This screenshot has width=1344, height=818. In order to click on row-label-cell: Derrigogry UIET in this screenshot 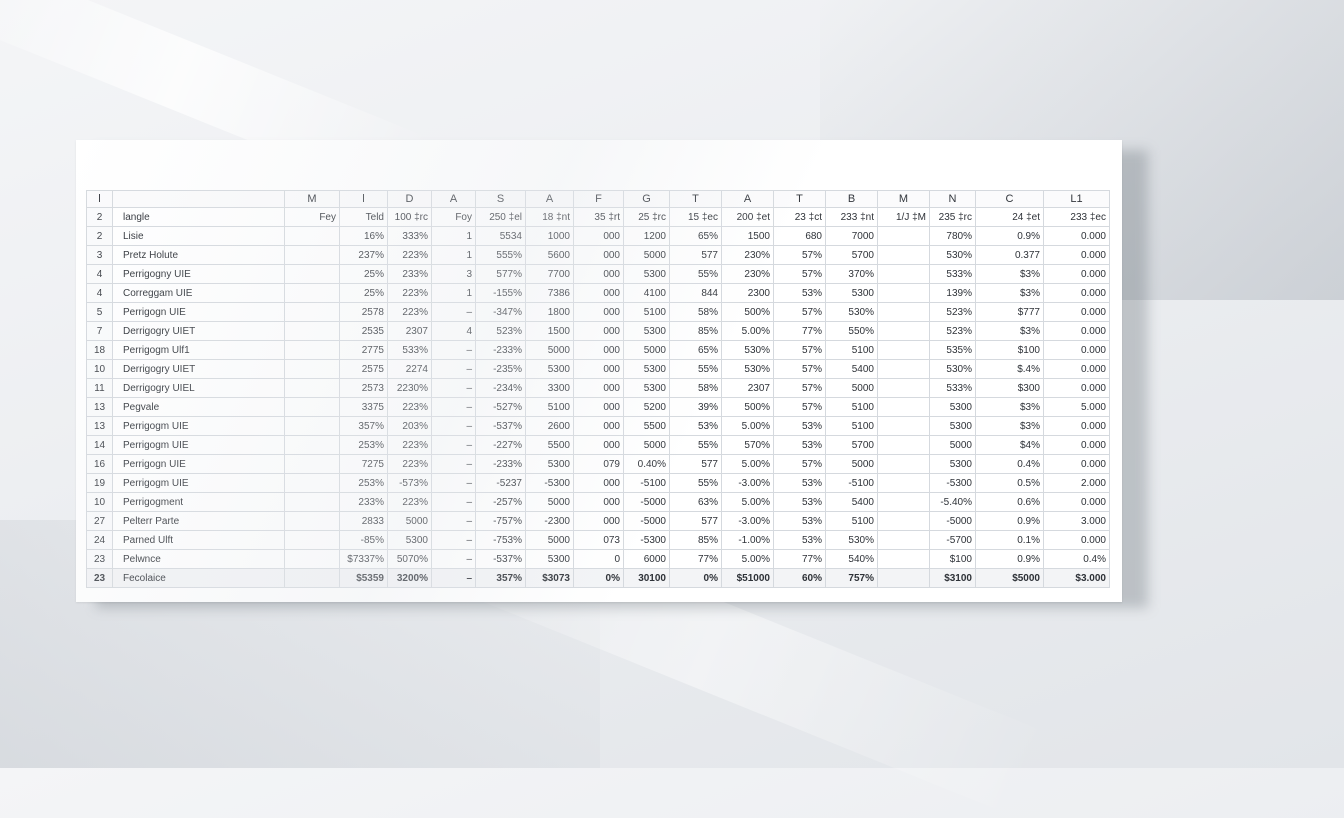, I will do `click(198, 369)`.